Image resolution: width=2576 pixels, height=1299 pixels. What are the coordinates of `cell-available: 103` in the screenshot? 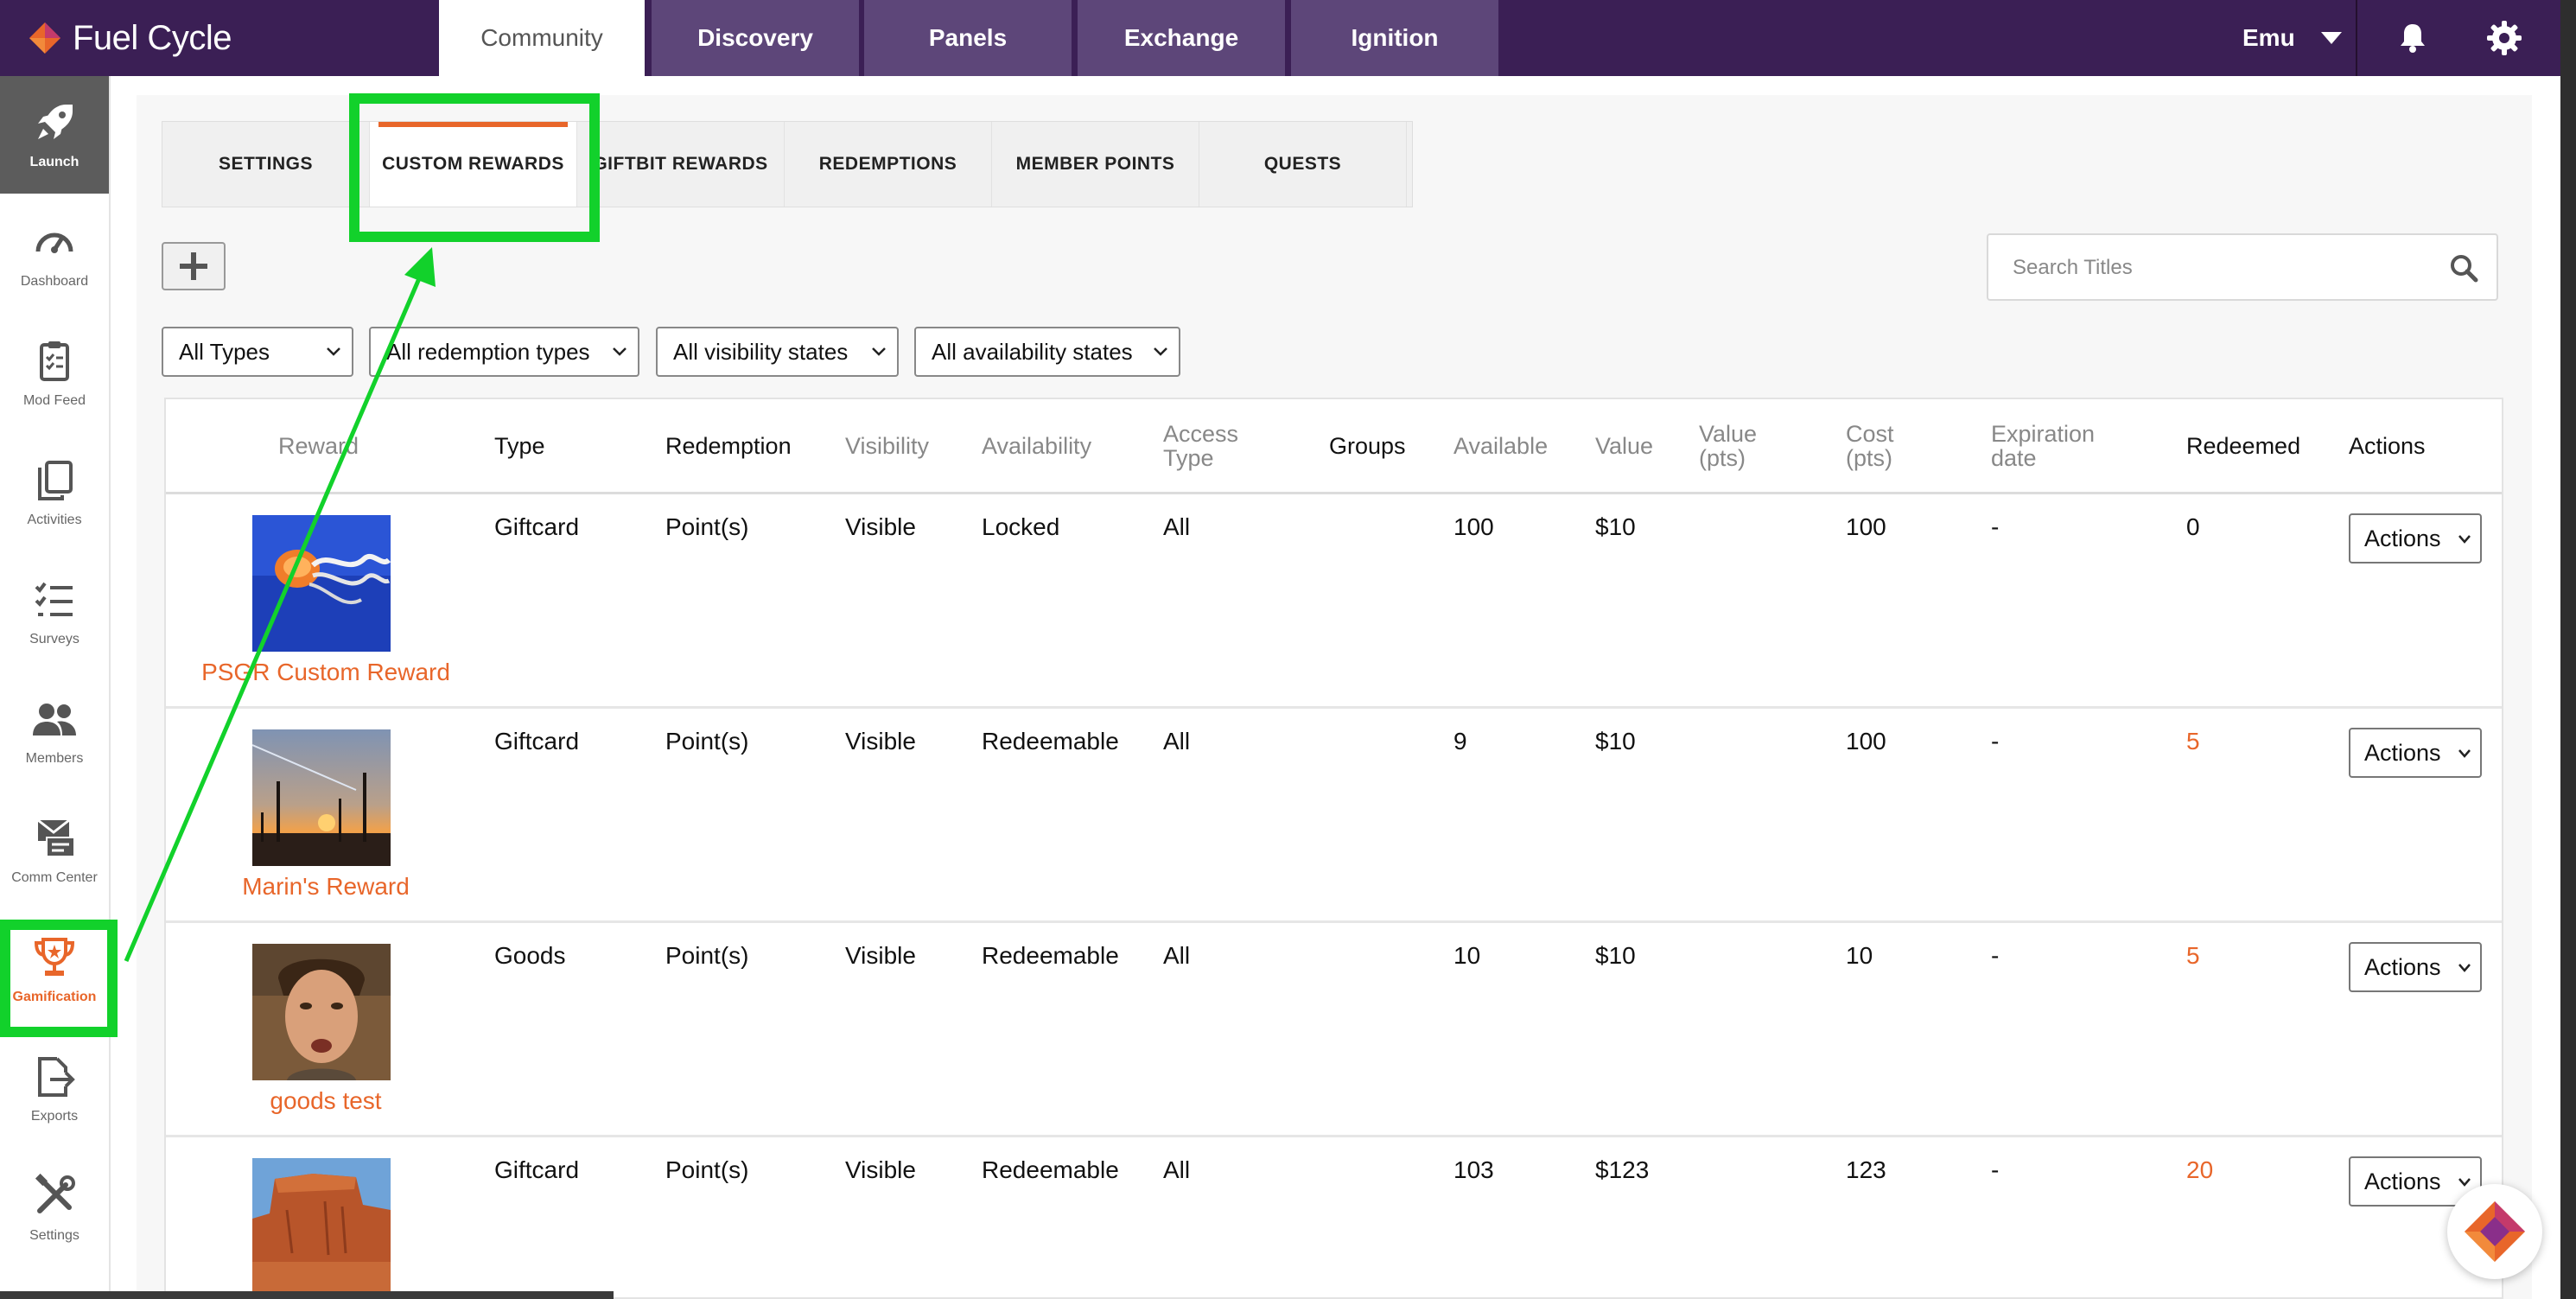 It's located at (1473, 1169).